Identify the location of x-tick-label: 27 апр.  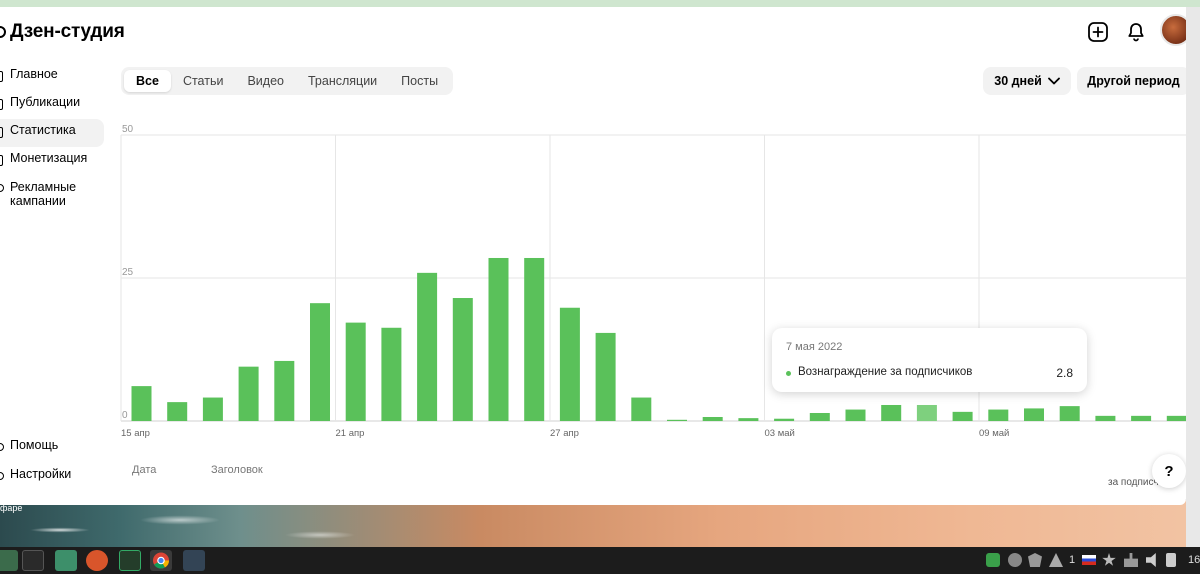
(564, 433).